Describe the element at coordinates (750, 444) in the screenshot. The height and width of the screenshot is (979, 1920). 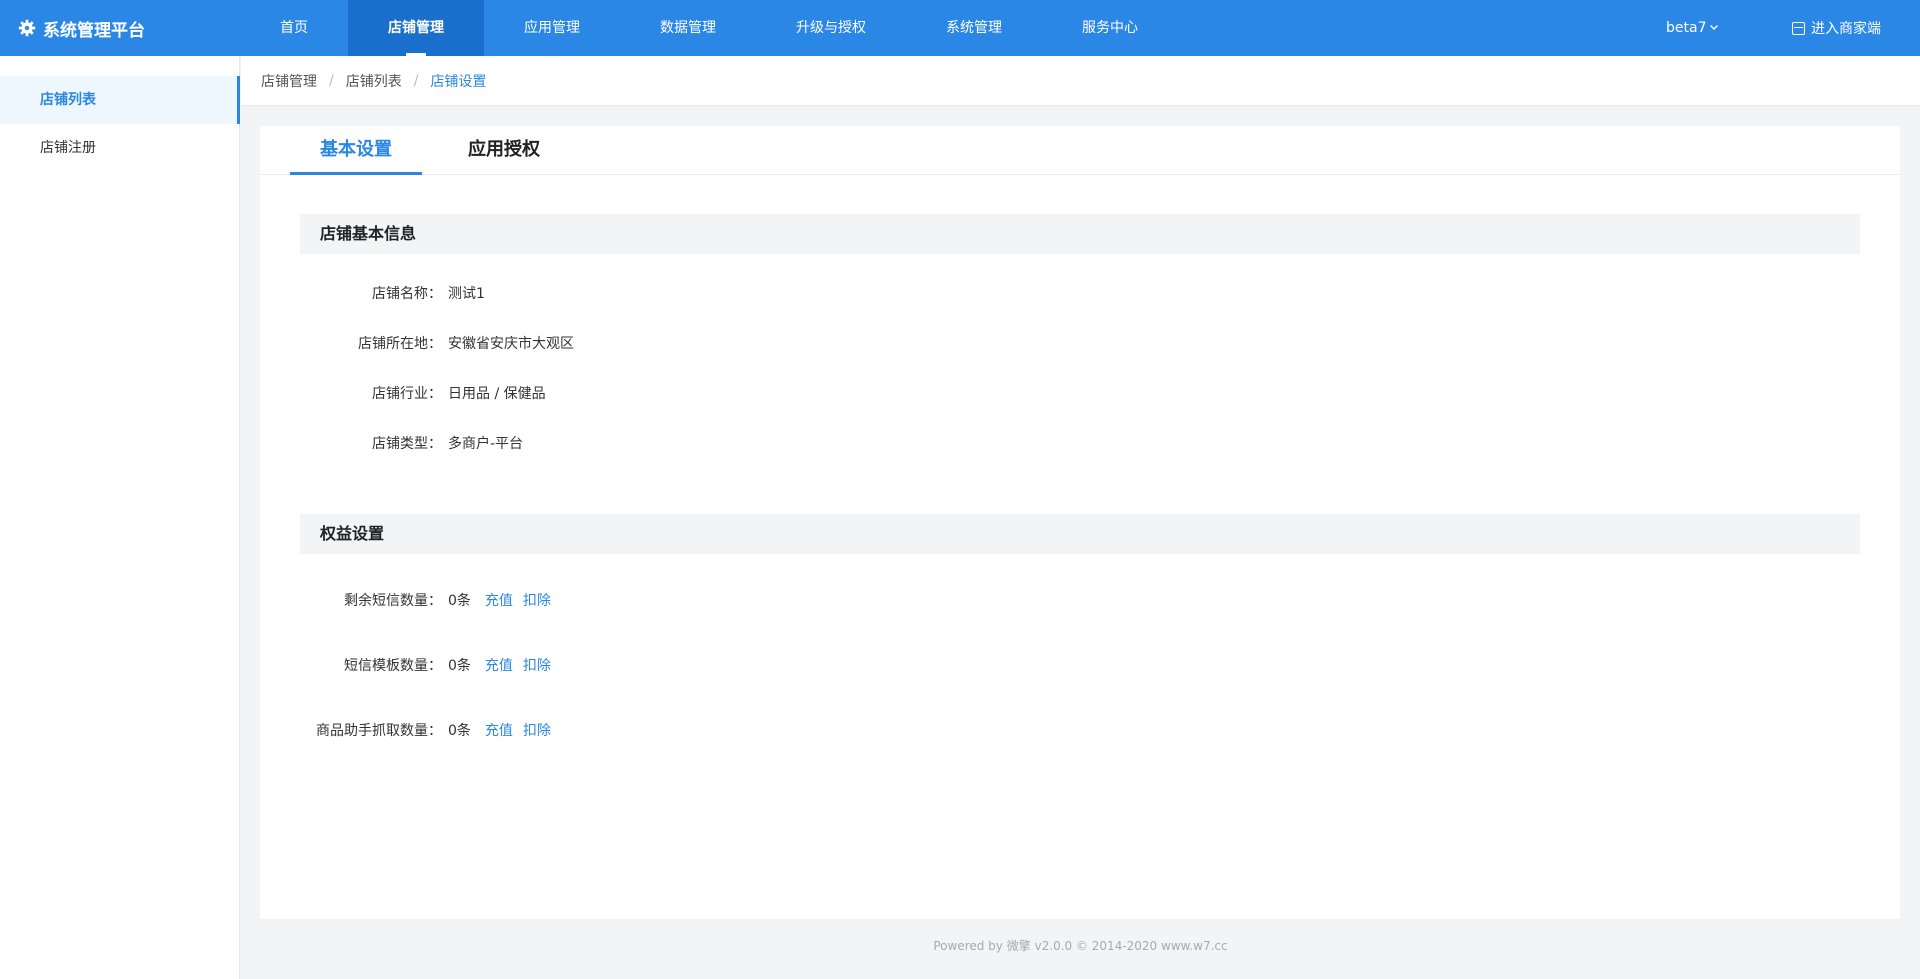
I see `info-row-store-type: 店铺类型： 多商户-平台` at that location.